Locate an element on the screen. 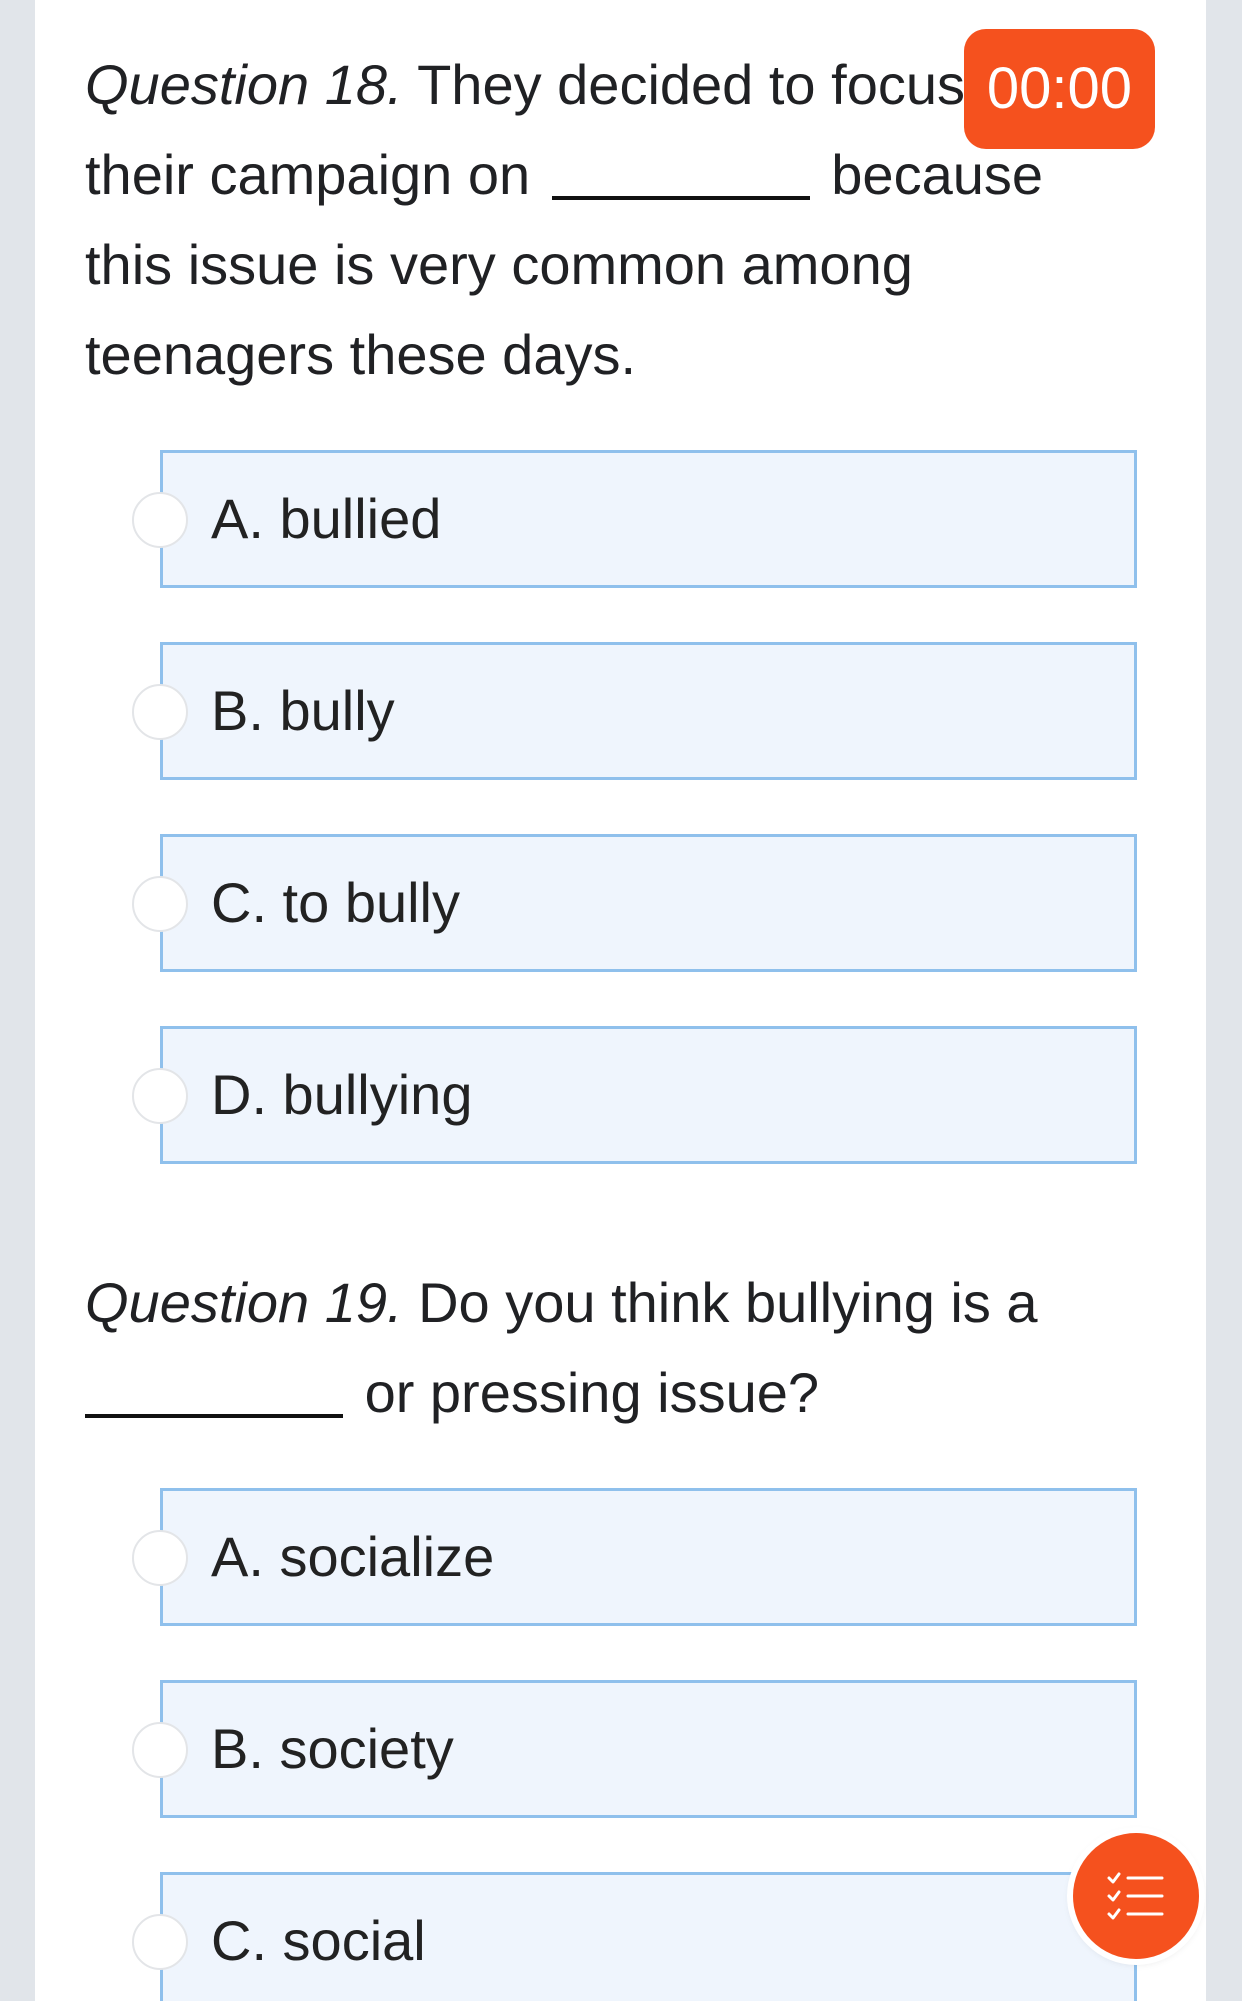 This screenshot has height=2001, width=1242. option-19-a: A. socialize is located at coordinates (634, 1557).